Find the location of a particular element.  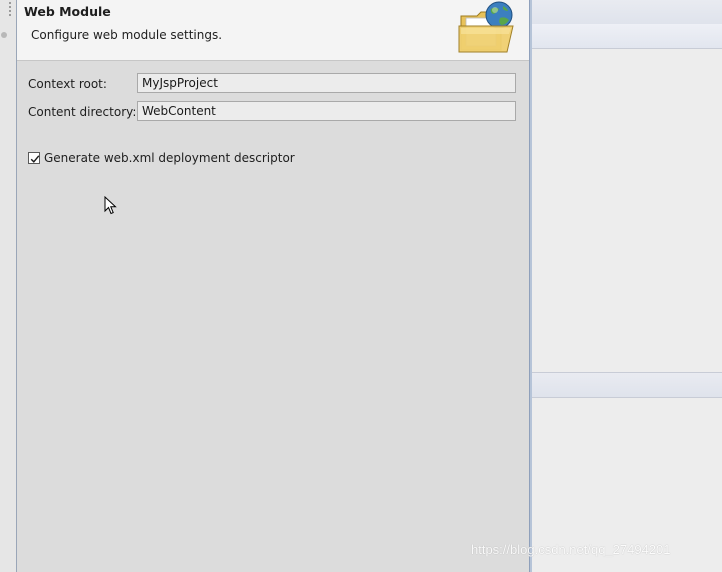

generate-descriptor-checkbox is located at coordinates (34, 158).